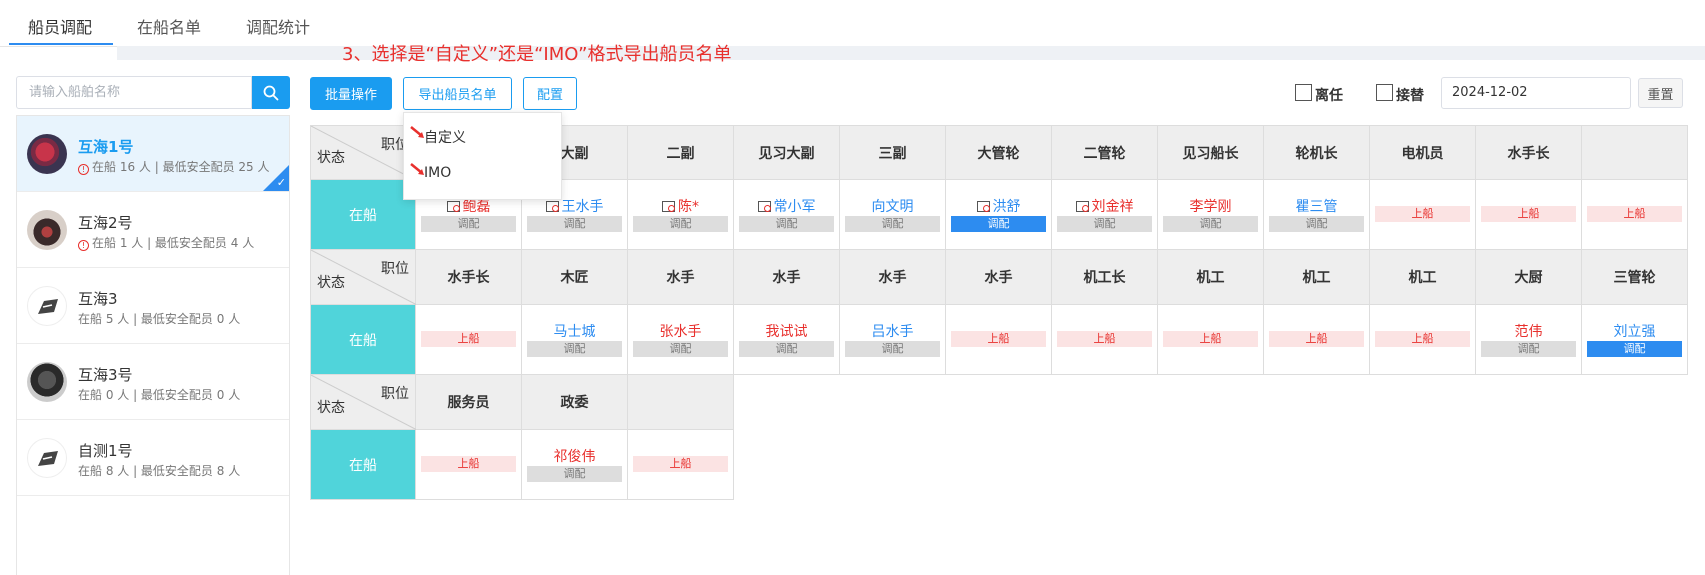 Image resolution: width=1705 pixels, height=575 pixels. Describe the element at coordinates (1317, 152) in the screenshot. I see `position-header: 轮机长` at that location.